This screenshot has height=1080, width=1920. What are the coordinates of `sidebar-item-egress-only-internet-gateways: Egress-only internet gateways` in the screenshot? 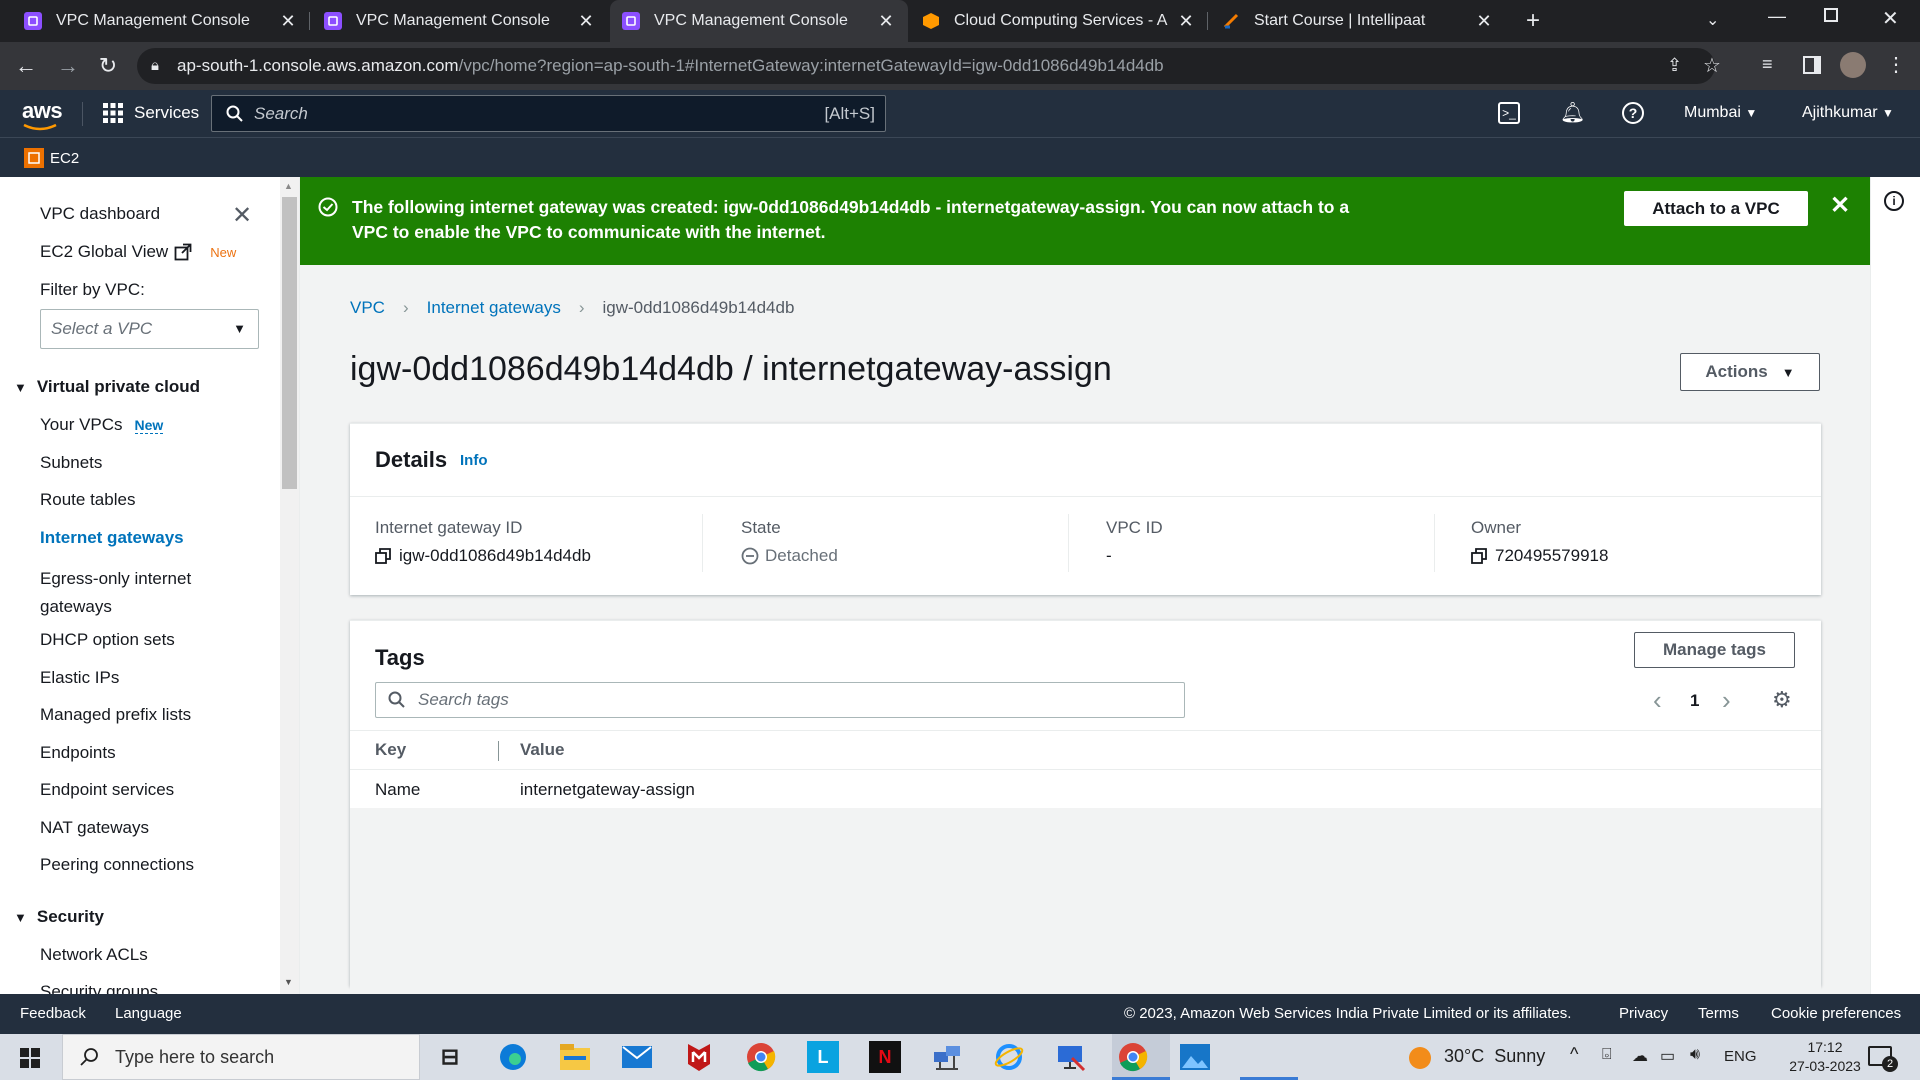 It's located at (140, 593).